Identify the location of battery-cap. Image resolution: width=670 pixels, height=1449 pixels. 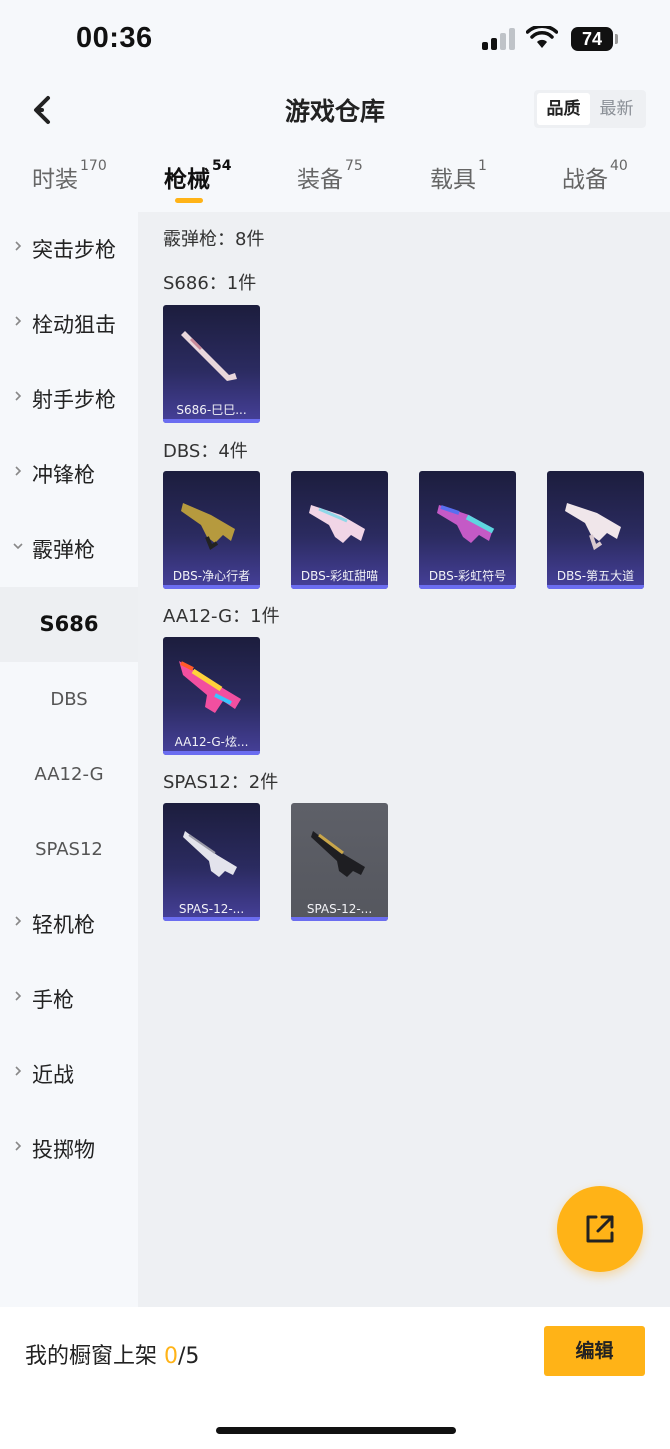
(616, 39).